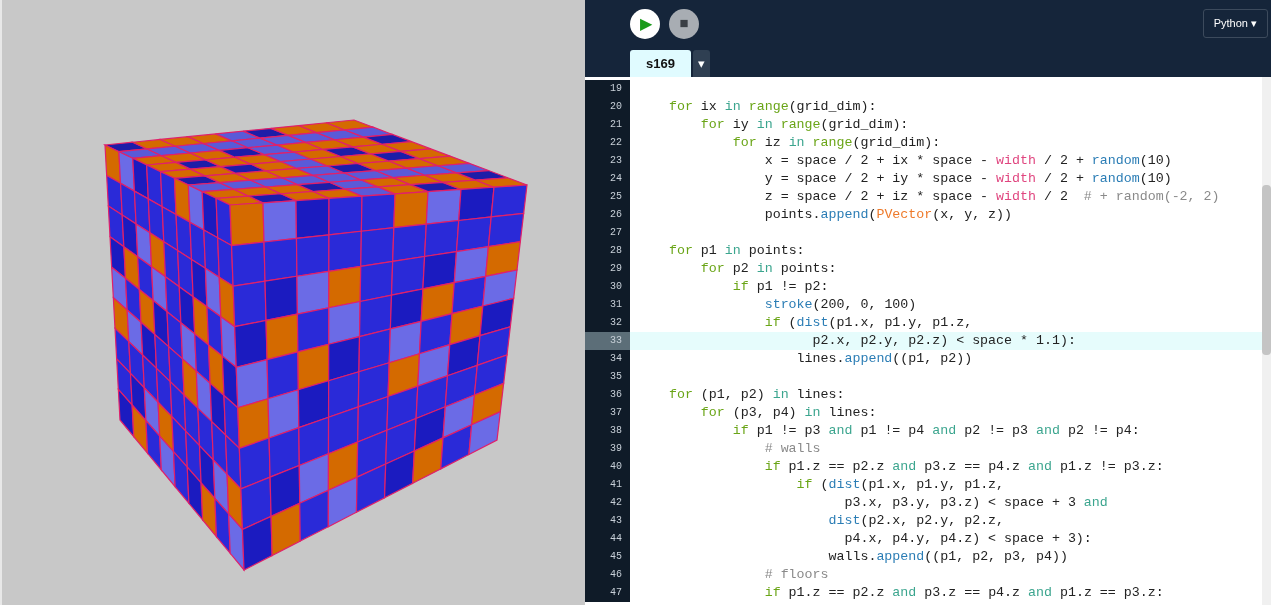 The height and width of the screenshot is (605, 1271). Describe the element at coordinates (836, 143) in the screenshot. I see `code-line: for iz in range(grid_dim):` at that location.